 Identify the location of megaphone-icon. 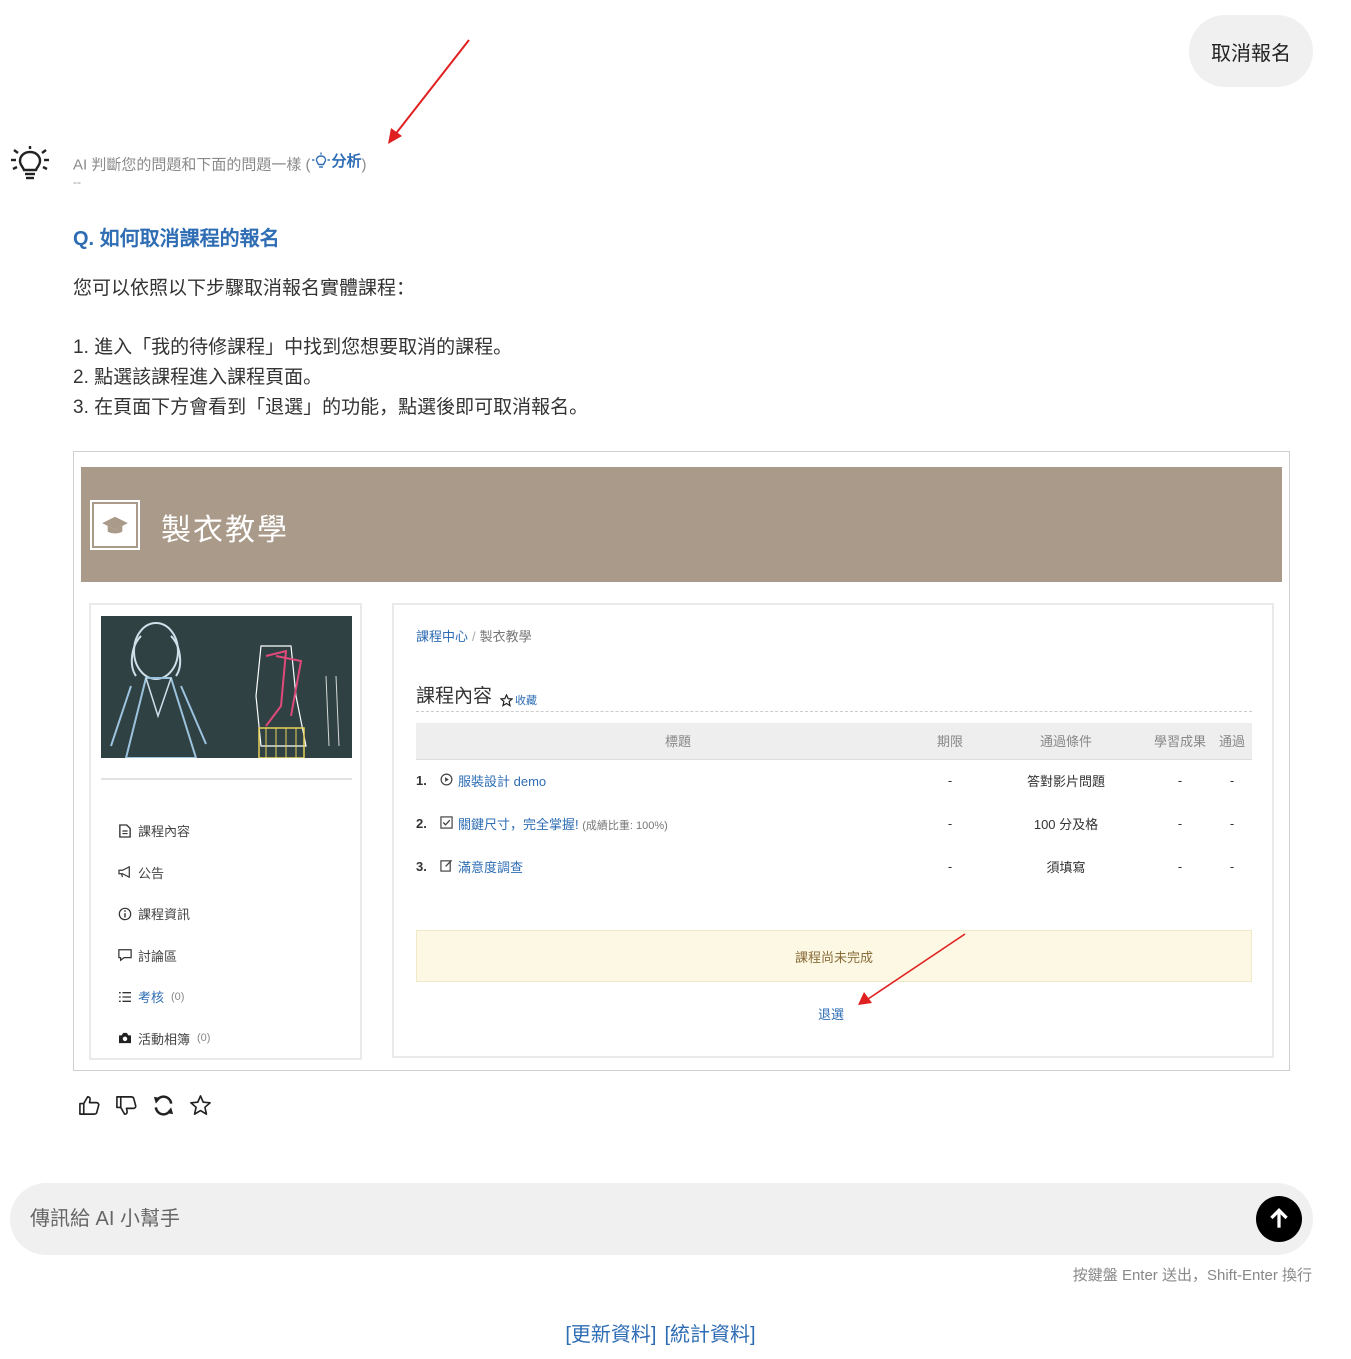
(125, 872).